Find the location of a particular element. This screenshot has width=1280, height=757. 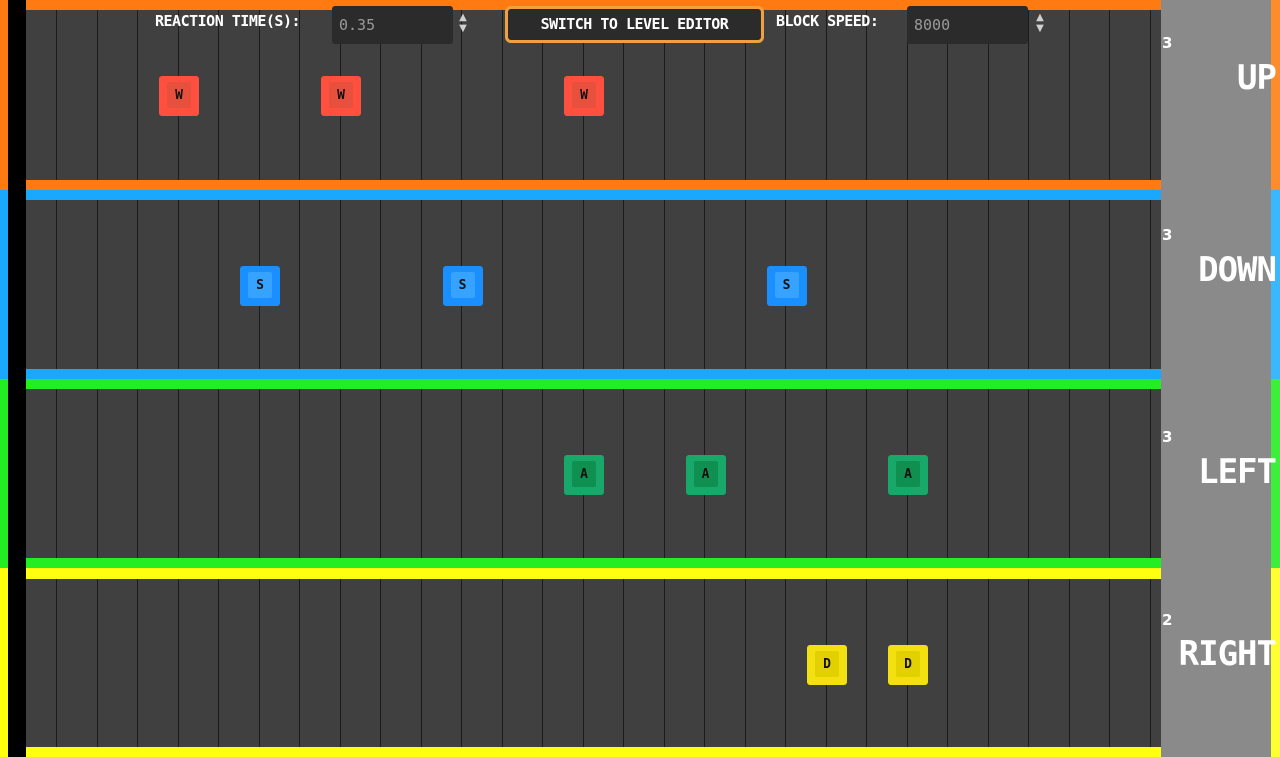

reaction-time-label: REACTION TIME(S): is located at coordinates (228, 21).